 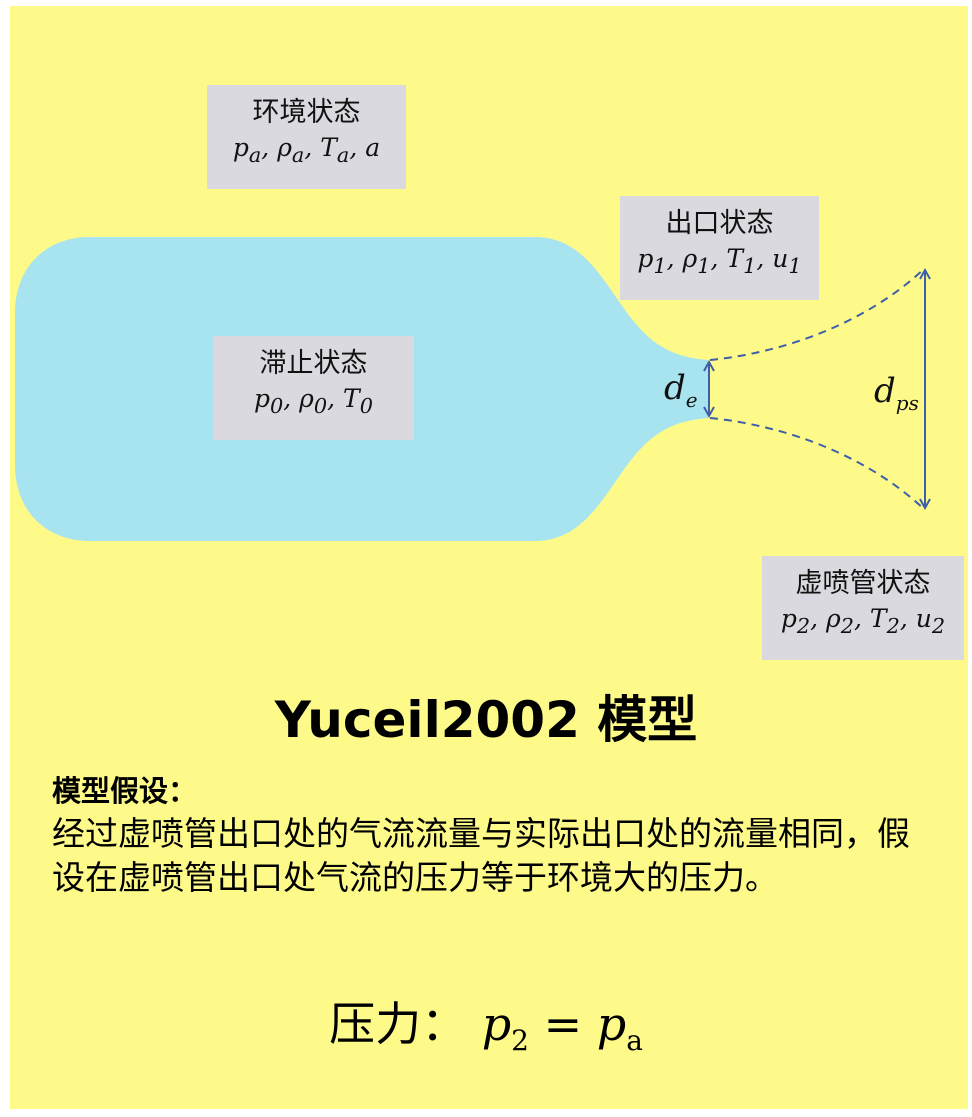 What do you see at coordinates (681, 390) in the screenshot?
I see `exit-diameter-label: de` at bounding box center [681, 390].